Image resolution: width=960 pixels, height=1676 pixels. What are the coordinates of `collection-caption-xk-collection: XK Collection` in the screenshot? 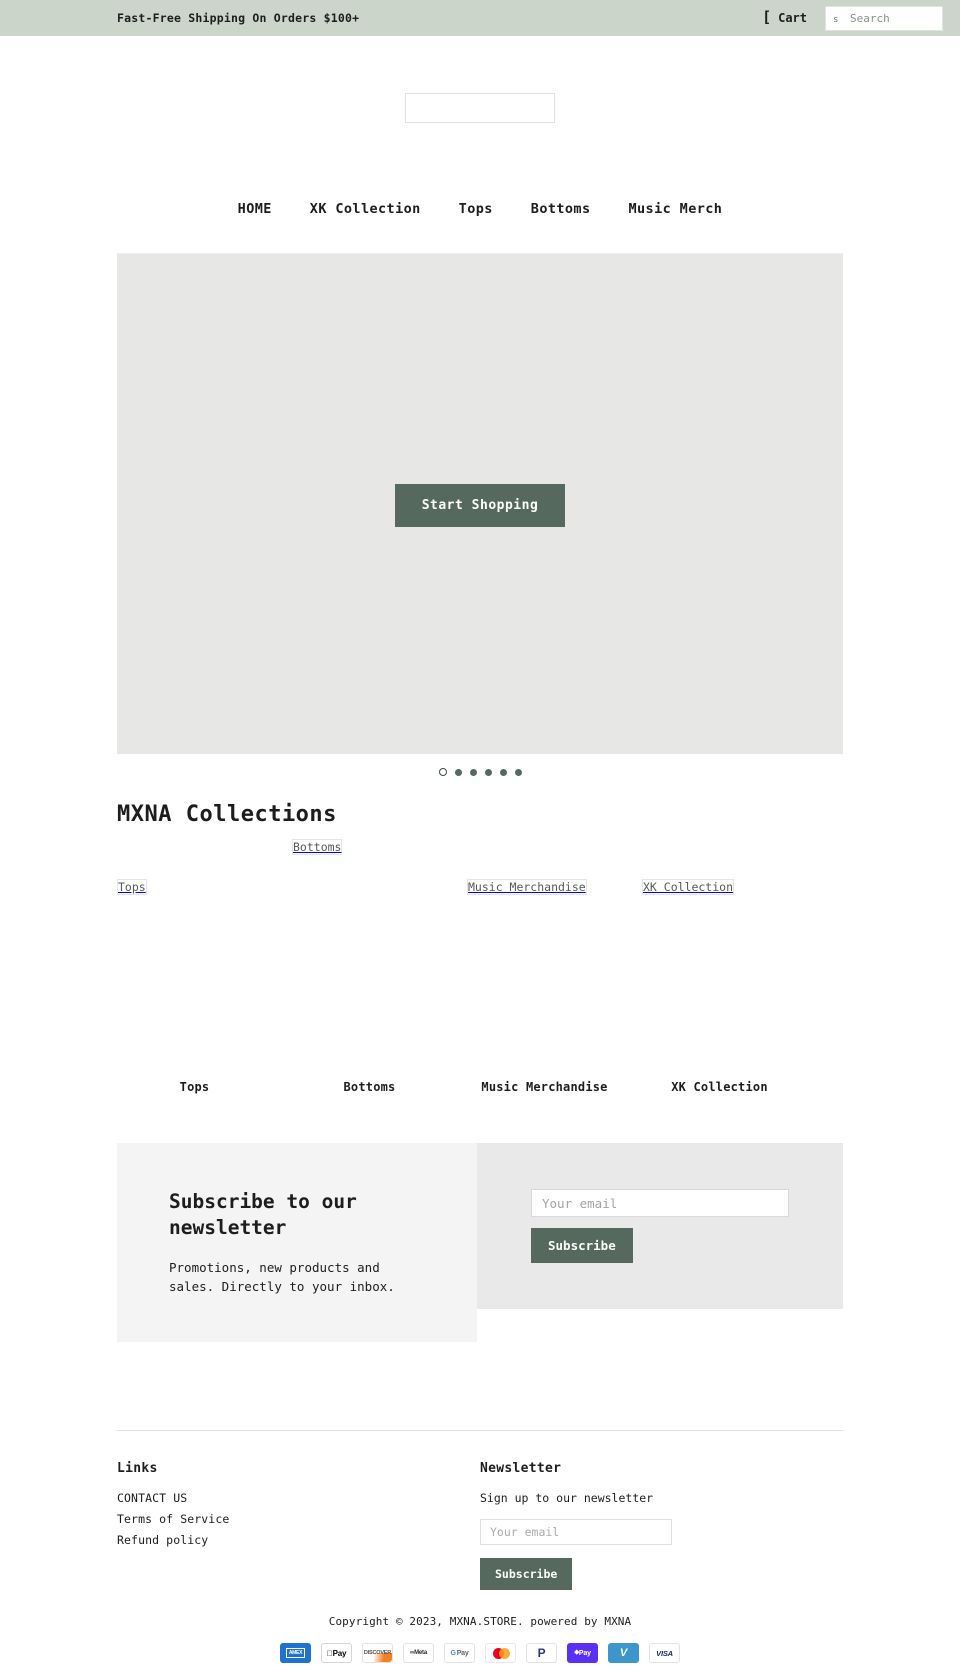 It's located at (719, 1087).